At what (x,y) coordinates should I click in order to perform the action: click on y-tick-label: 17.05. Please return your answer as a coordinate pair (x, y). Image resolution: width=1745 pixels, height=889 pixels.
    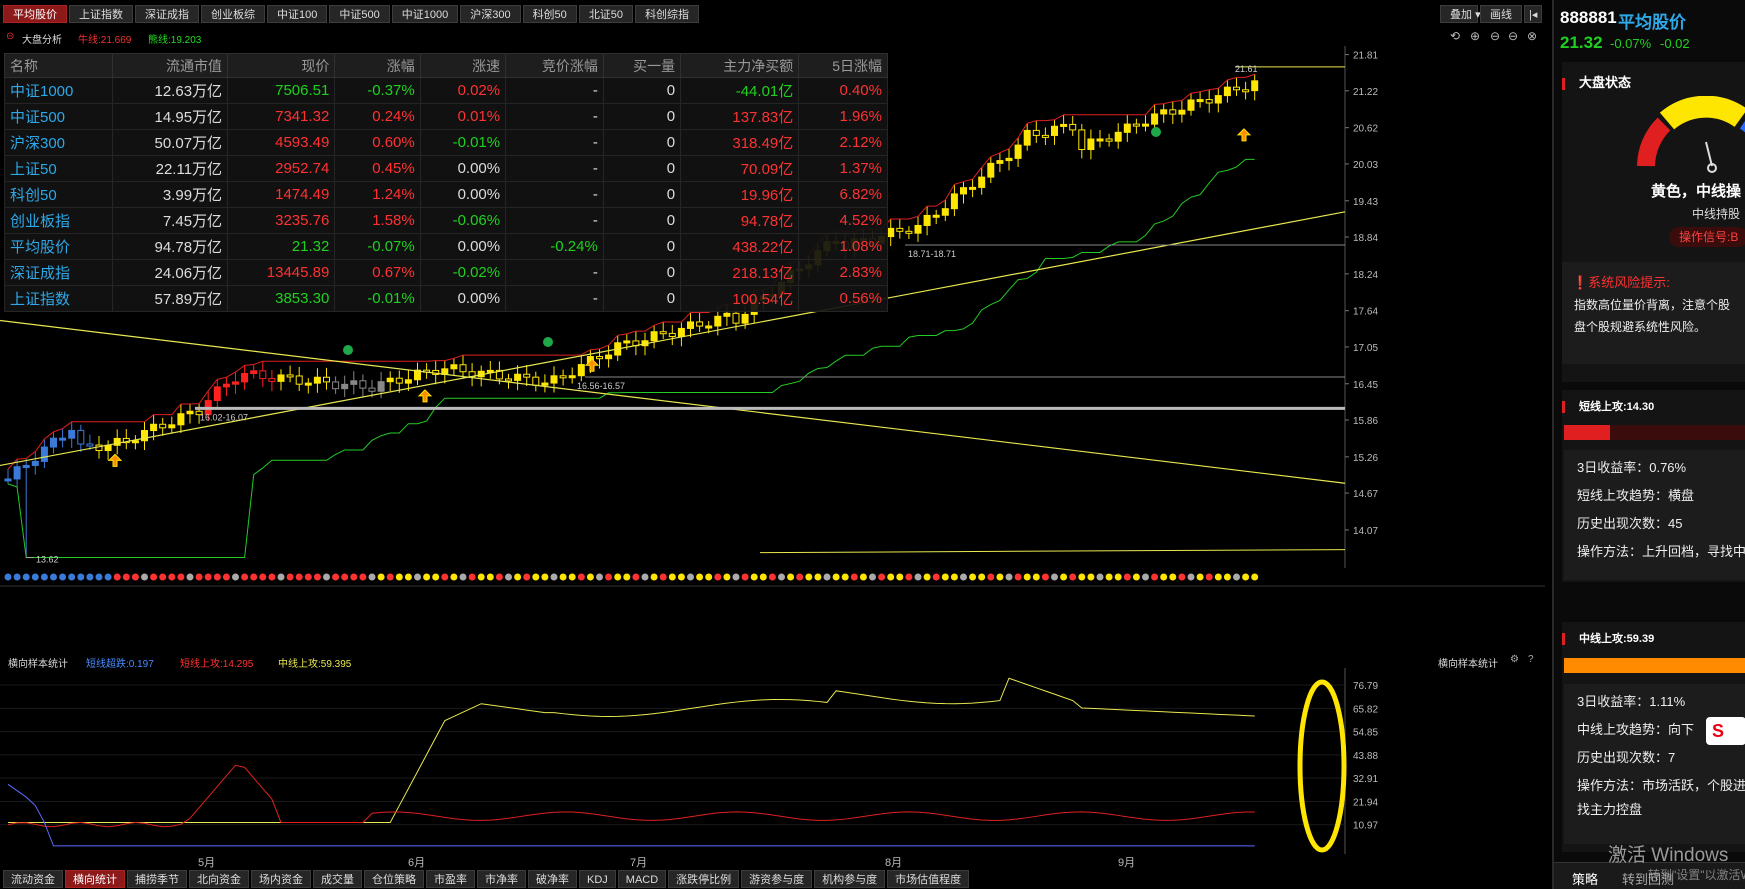
    Looking at the image, I should click on (1365, 348).